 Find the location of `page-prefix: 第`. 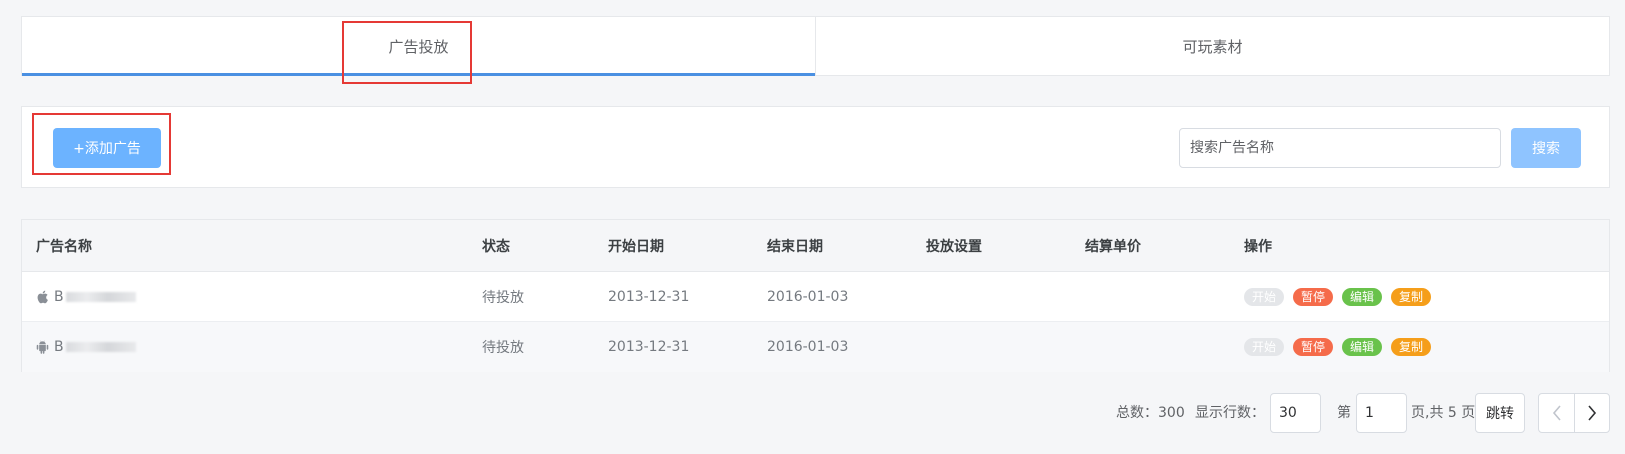

page-prefix: 第 is located at coordinates (1344, 413).